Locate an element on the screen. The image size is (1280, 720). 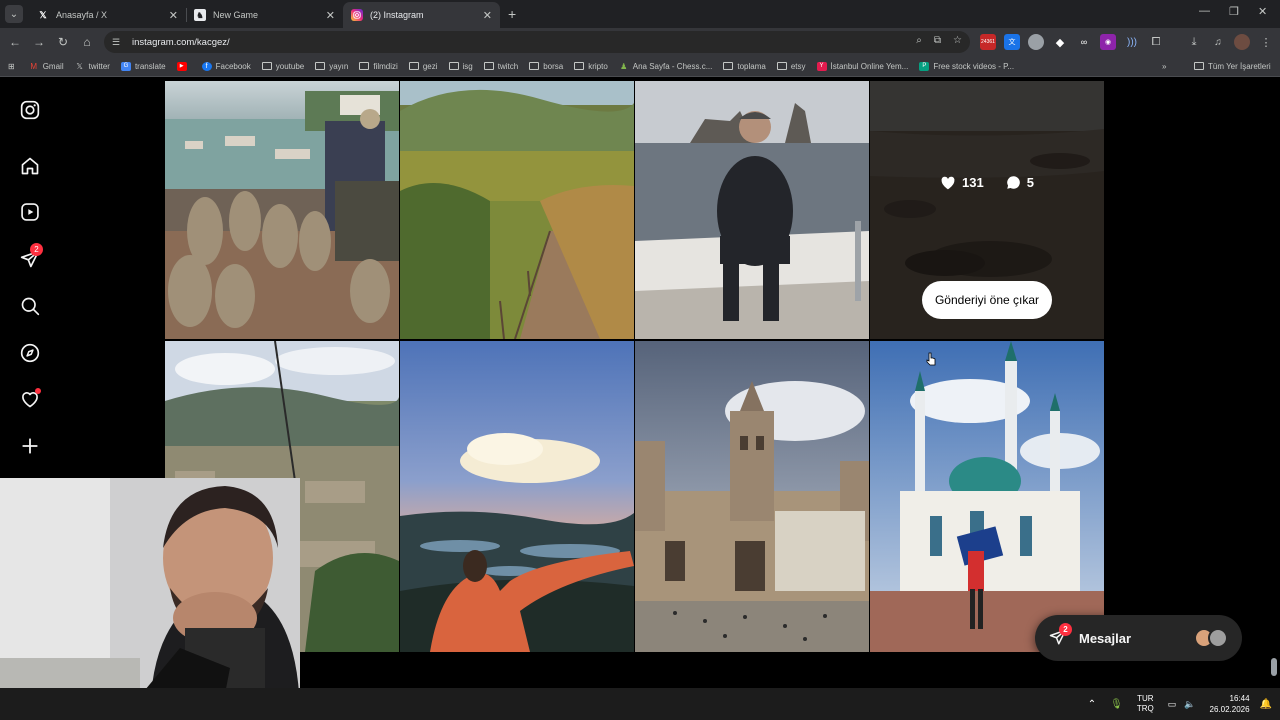
bookmark-folder-filmdizi: filmdizi is located at coordinates (378, 66).